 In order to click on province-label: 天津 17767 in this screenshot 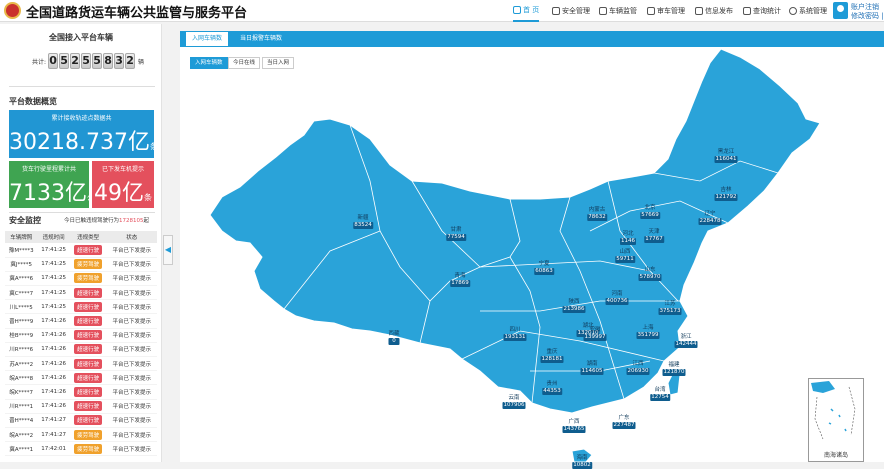, I will do `click(654, 236)`.